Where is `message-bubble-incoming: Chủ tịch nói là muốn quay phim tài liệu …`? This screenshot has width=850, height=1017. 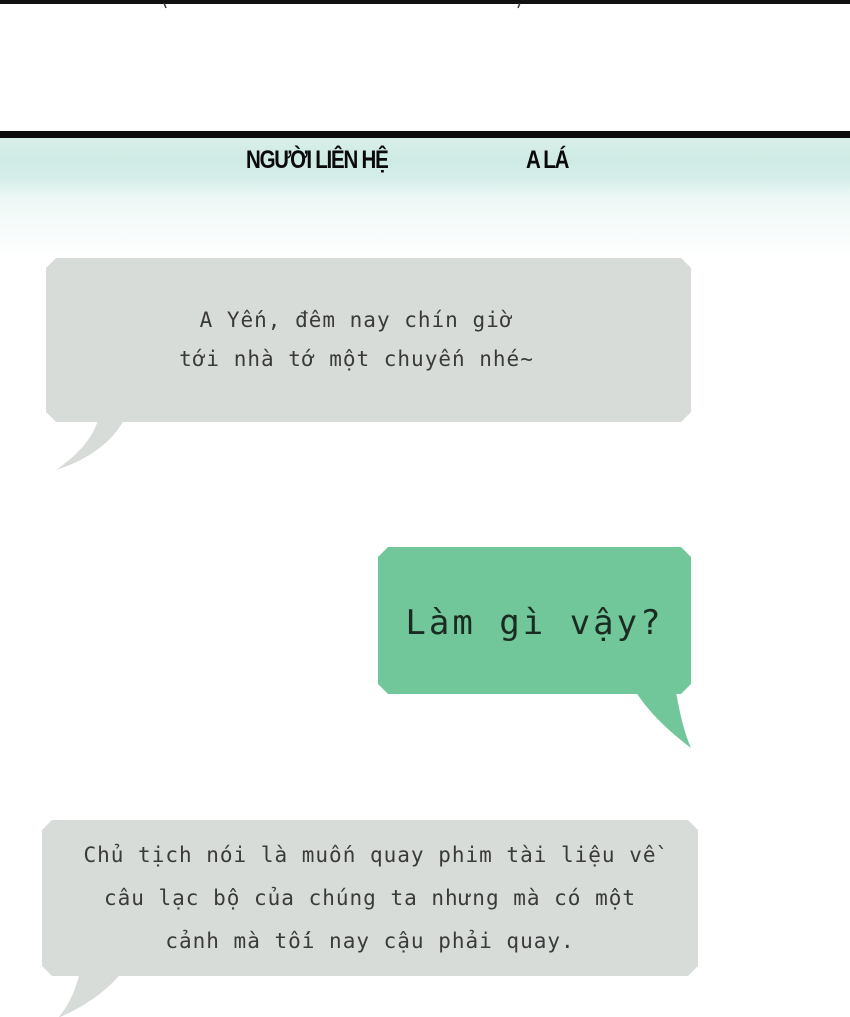 message-bubble-incoming: Chủ tịch nói là muốn quay phim tài liệu … is located at coordinates (370, 898).